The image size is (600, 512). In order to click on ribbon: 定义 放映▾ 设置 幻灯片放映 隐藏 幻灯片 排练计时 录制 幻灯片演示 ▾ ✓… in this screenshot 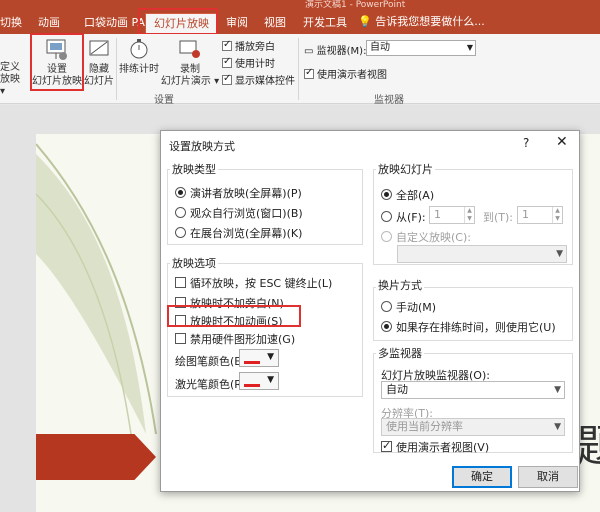, I will do `click(300, 70)`.